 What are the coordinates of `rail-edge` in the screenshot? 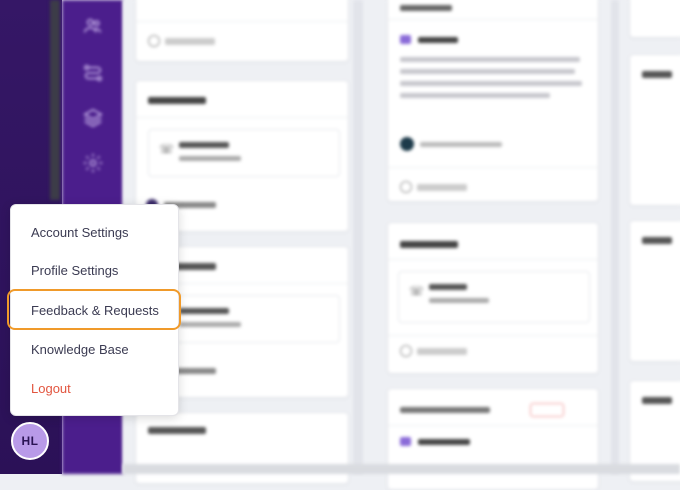 It's located at (55, 100).